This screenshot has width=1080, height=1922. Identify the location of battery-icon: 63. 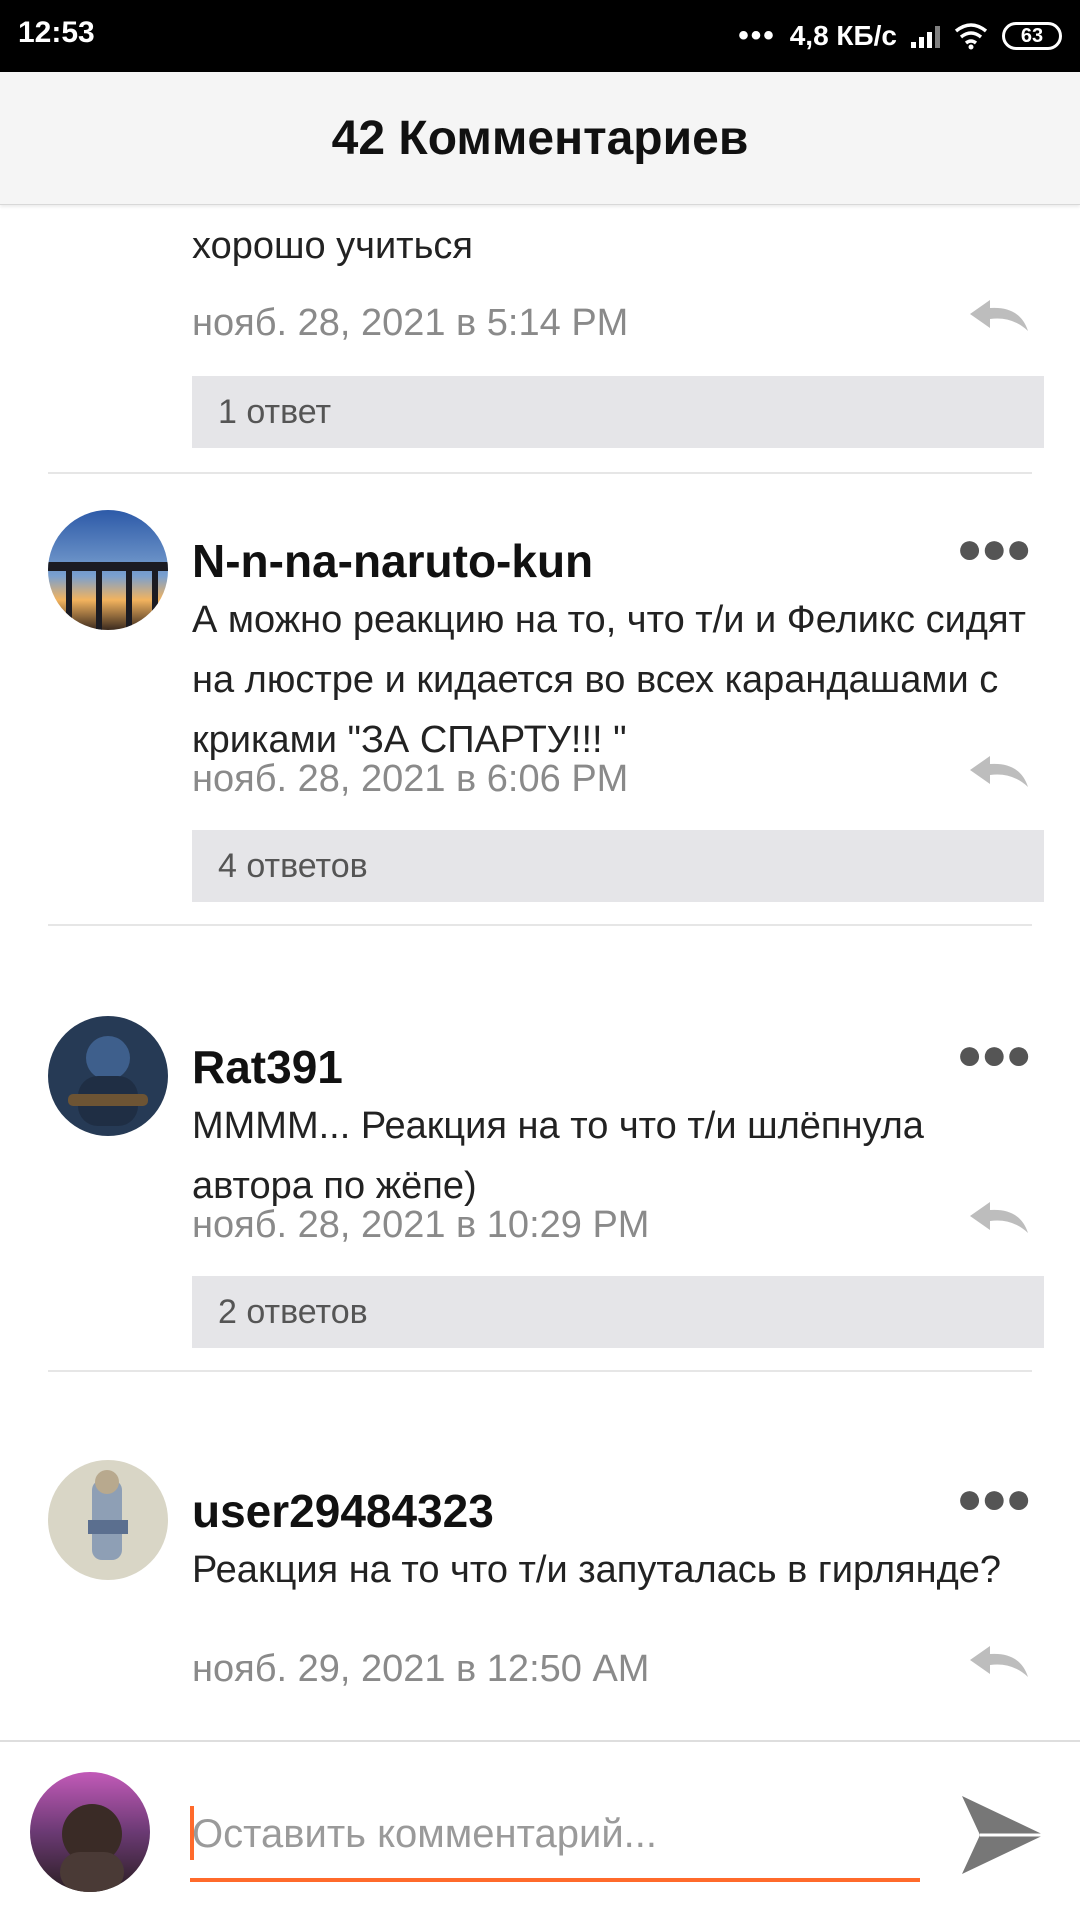
(1032, 36).